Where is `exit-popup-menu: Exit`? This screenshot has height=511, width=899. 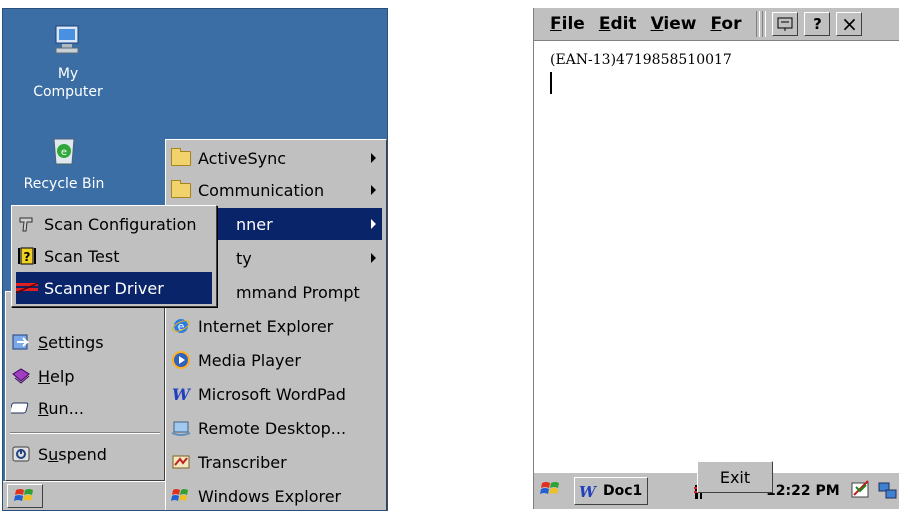 exit-popup-menu: Exit is located at coordinates (735, 477).